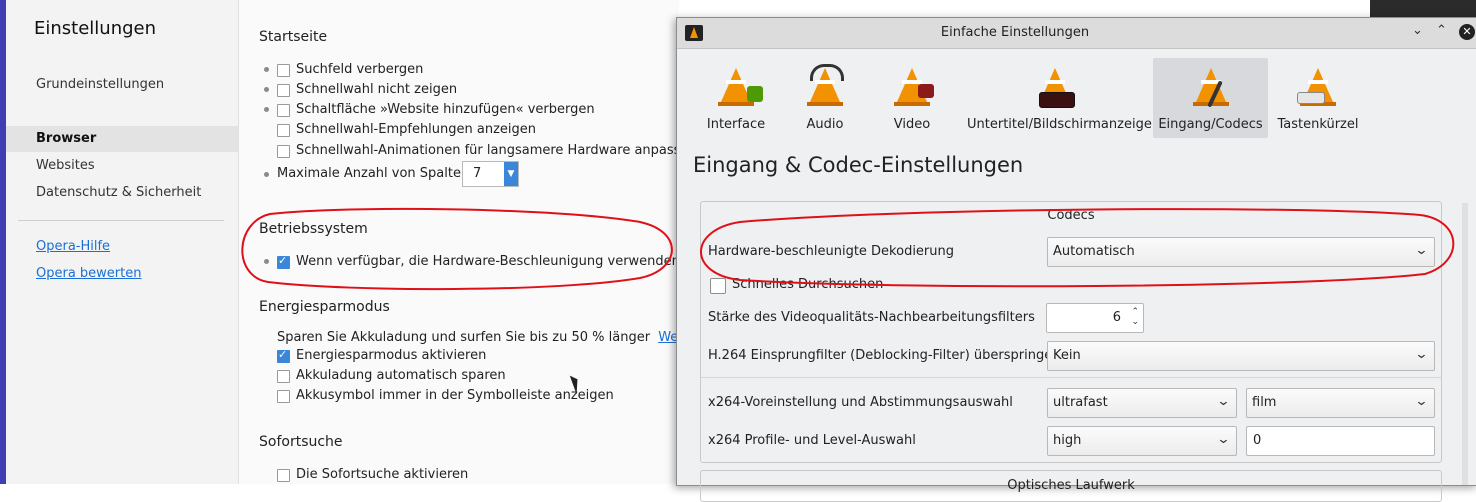 The width and height of the screenshot is (1476, 502). I want to click on select-value: ultrafast, so click(1080, 402).